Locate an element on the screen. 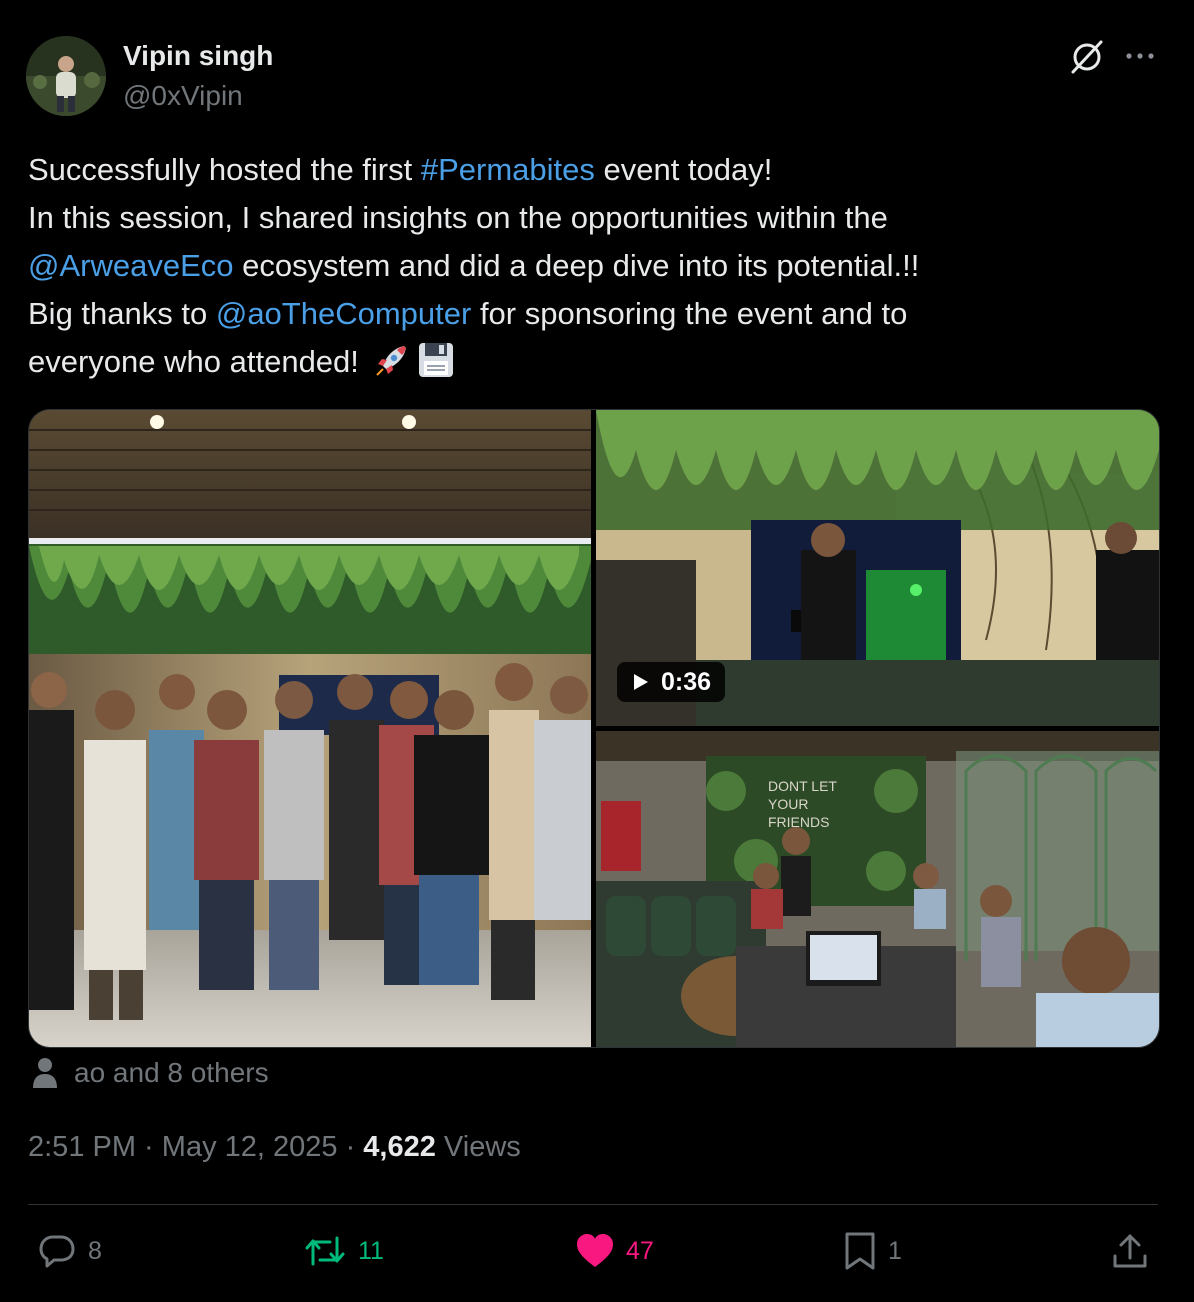 The image size is (1194, 1302). share-icon is located at coordinates (1130, 1251).